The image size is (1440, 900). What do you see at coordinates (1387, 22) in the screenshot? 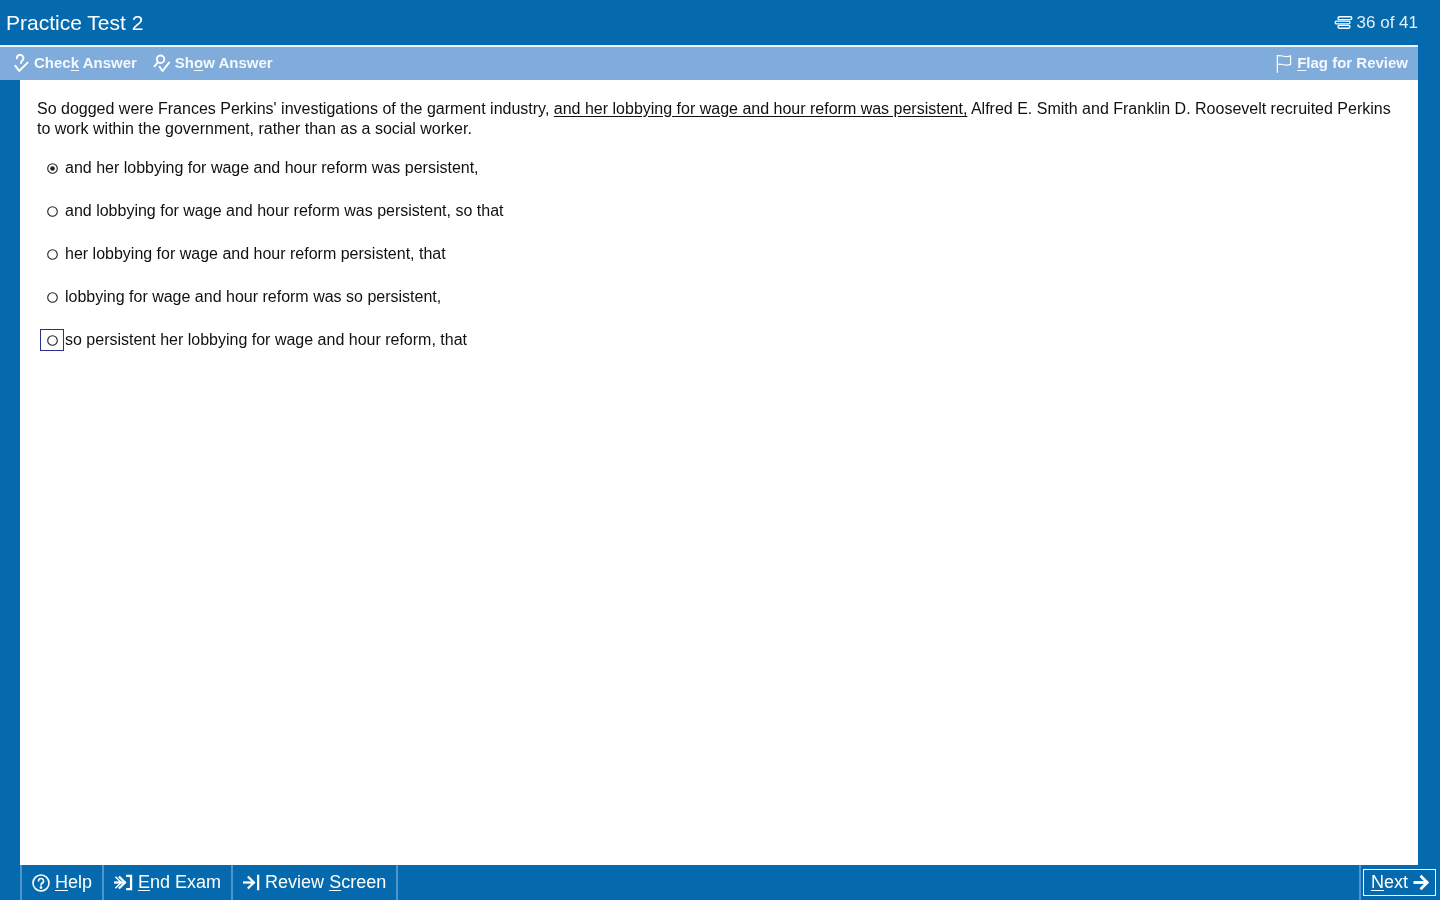
I see `question-counter: 36 of 41` at bounding box center [1387, 22].